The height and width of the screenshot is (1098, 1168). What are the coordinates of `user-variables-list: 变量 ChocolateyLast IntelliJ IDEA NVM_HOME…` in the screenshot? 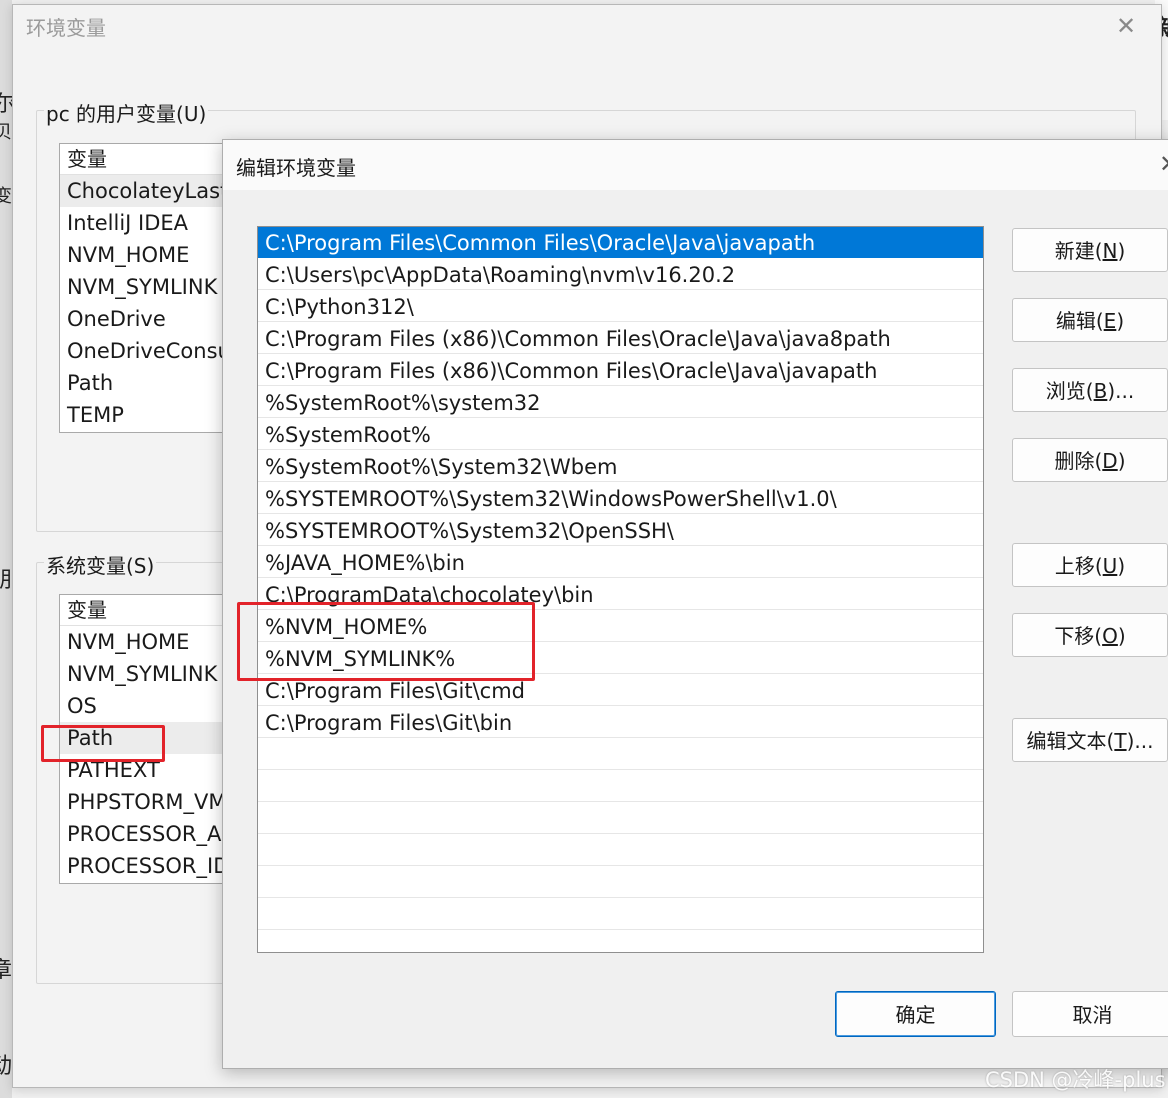 It's located at (142, 288).